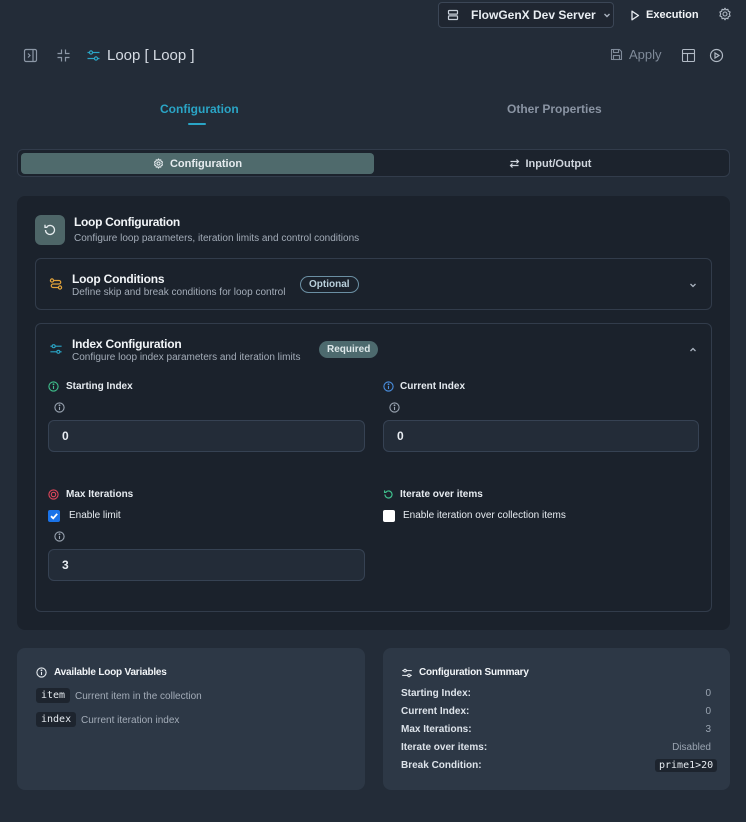 The height and width of the screenshot is (822, 746). Describe the element at coordinates (686, 765) in the screenshot. I see `summary-value-break-condition: prime1>20` at that location.